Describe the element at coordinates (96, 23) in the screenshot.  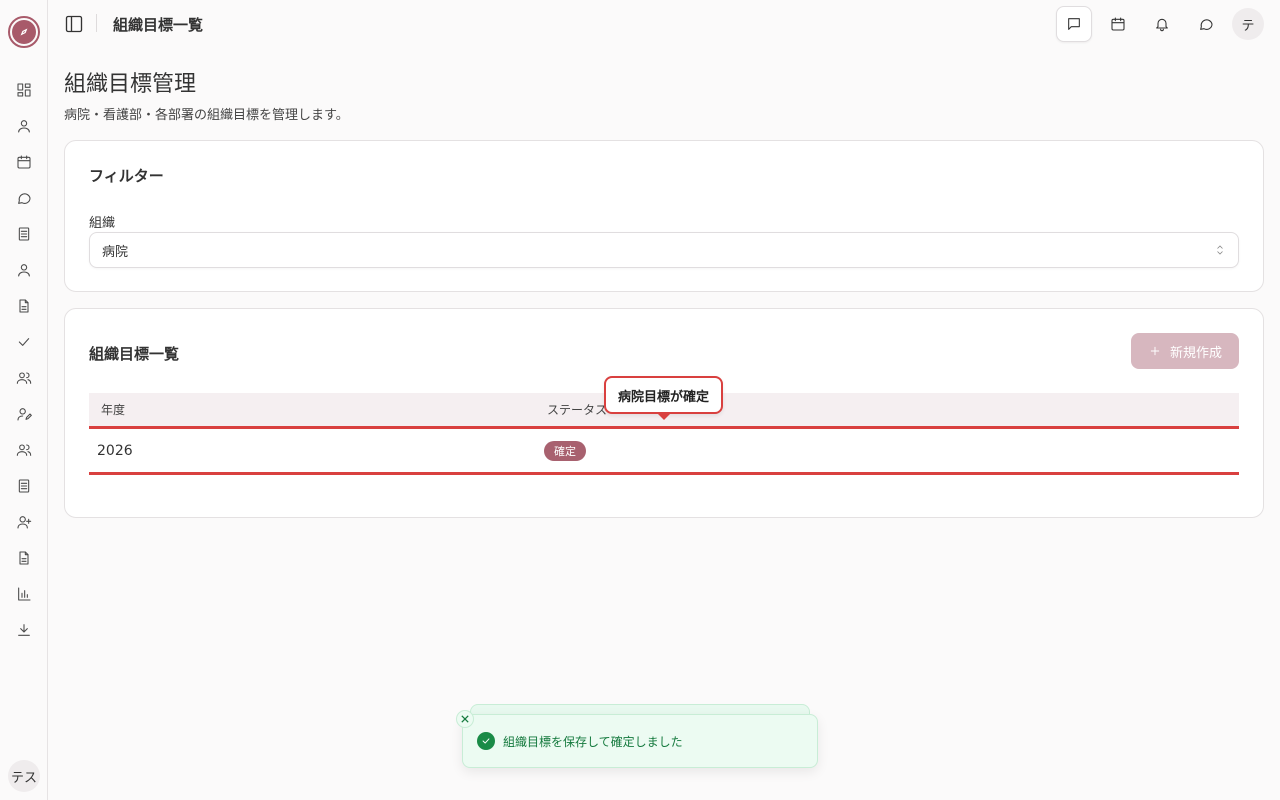
I see `header-divider` at that location.